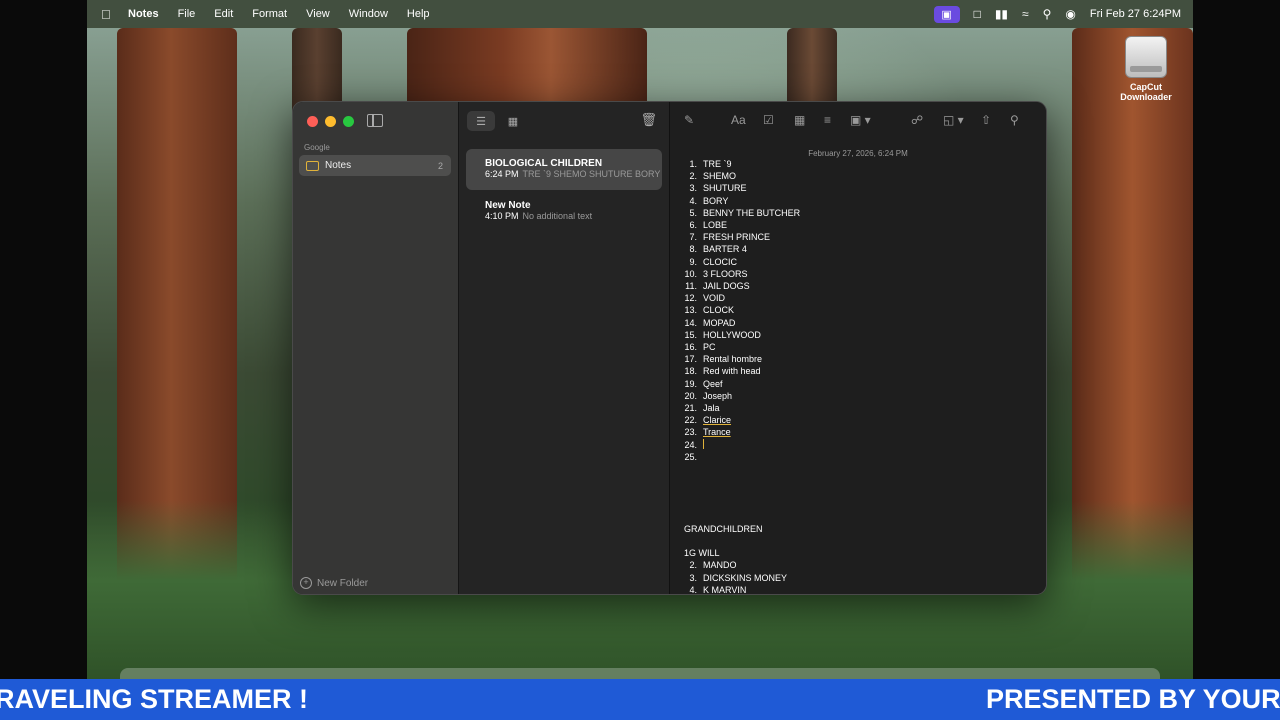  Describe the element at coordinates (693, 164) in the screenshot. I see `list-number: 1.` at that location.